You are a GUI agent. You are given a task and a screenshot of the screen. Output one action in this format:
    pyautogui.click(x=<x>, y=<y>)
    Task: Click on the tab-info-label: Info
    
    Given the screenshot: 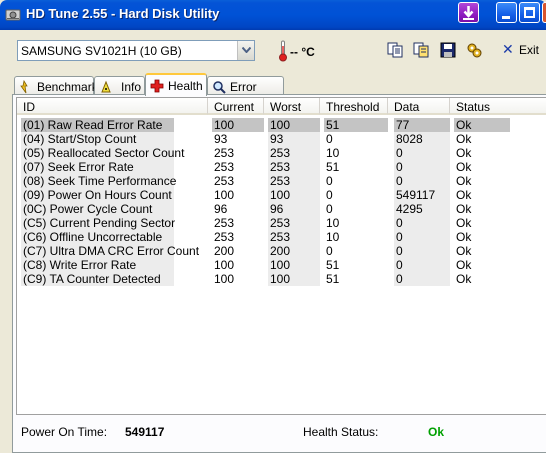 What is the action you would take?
    pyautogui.click(x=131, y=87)
    